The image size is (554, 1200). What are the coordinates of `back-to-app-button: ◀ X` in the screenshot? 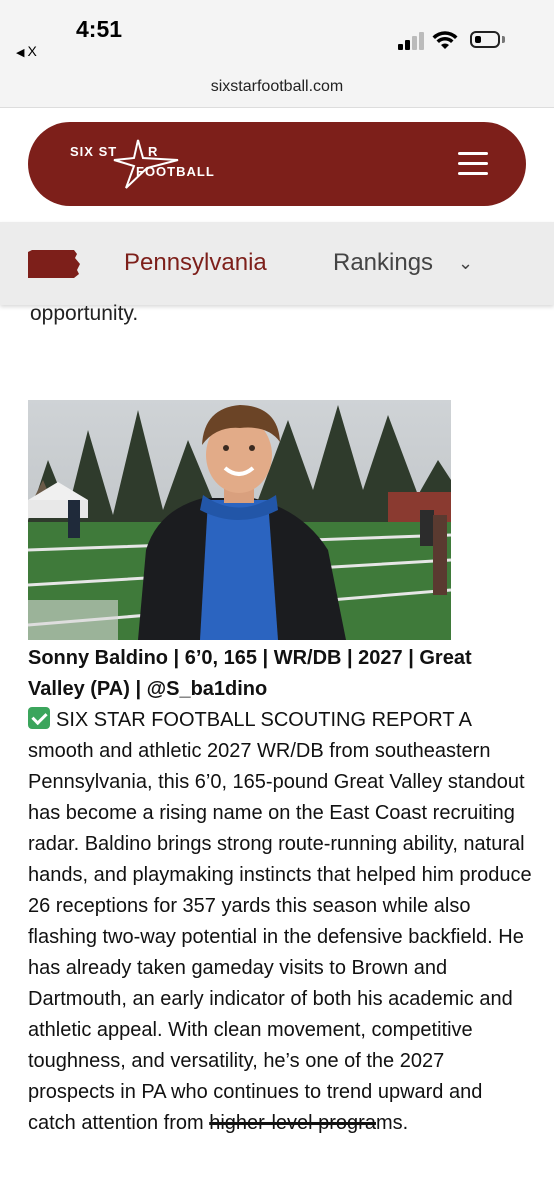 It's located at (26, 51).